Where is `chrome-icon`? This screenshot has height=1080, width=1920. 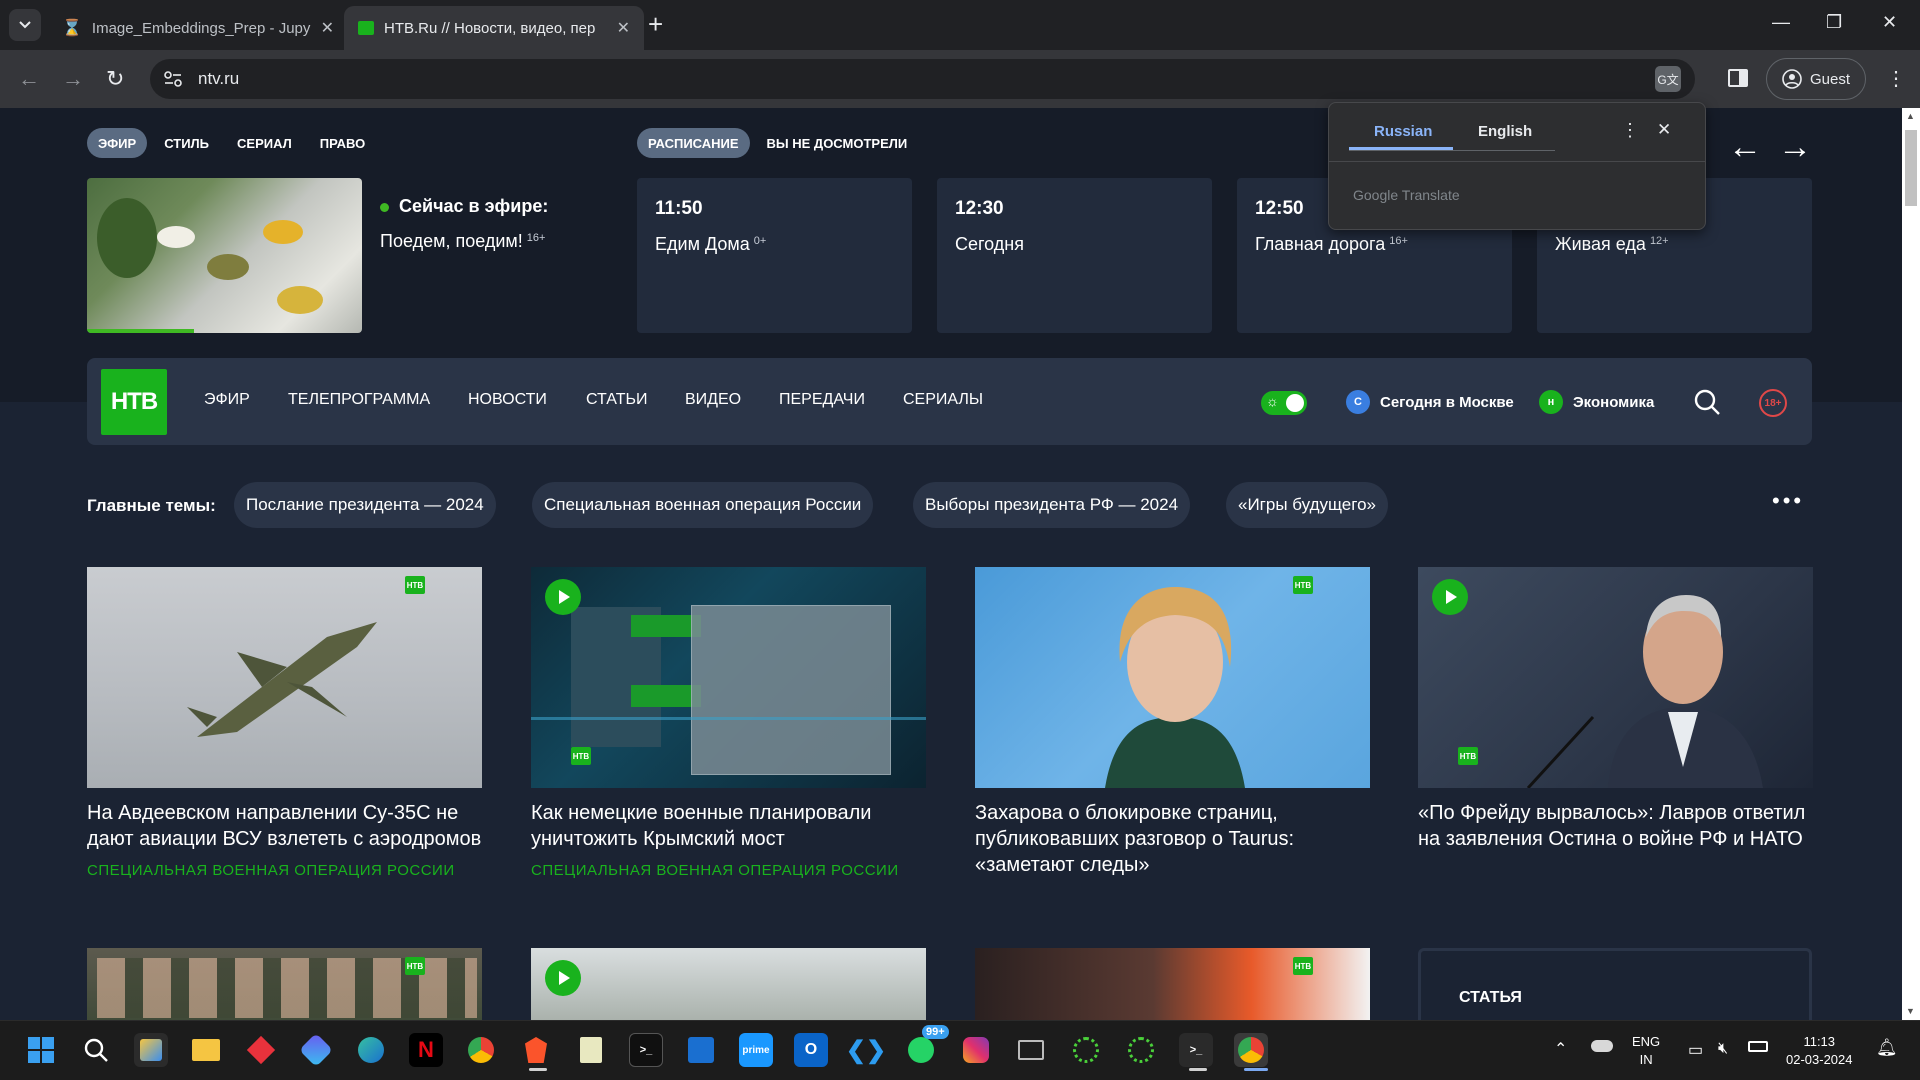 chrome-icon is located at coordinates (481, 1050).